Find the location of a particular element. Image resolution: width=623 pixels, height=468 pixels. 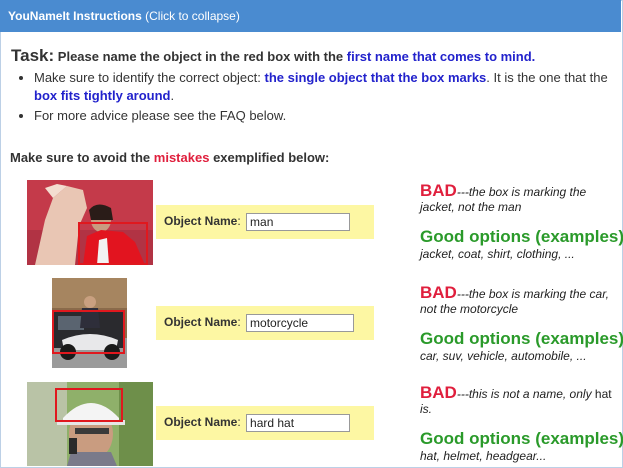

object-name-field-3: Object Name: is located at coordinates (265, 423).